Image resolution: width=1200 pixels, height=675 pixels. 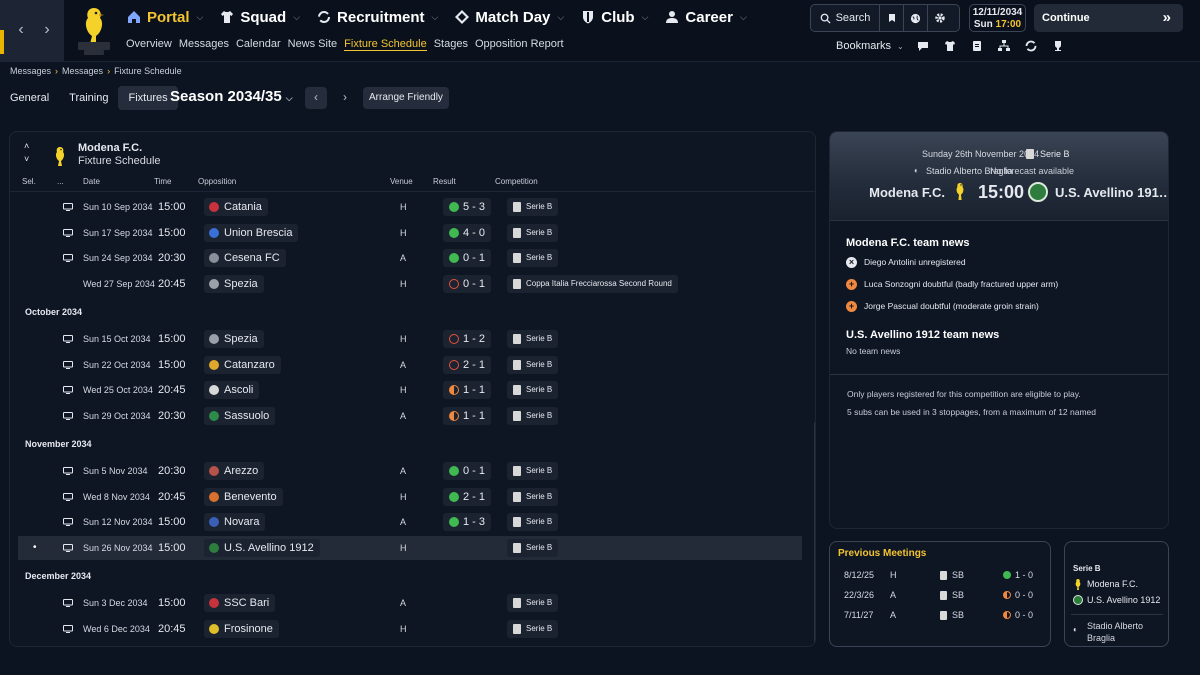 I want to click on bookmarks-label: Bookmarks, so click(x=863, y=46).